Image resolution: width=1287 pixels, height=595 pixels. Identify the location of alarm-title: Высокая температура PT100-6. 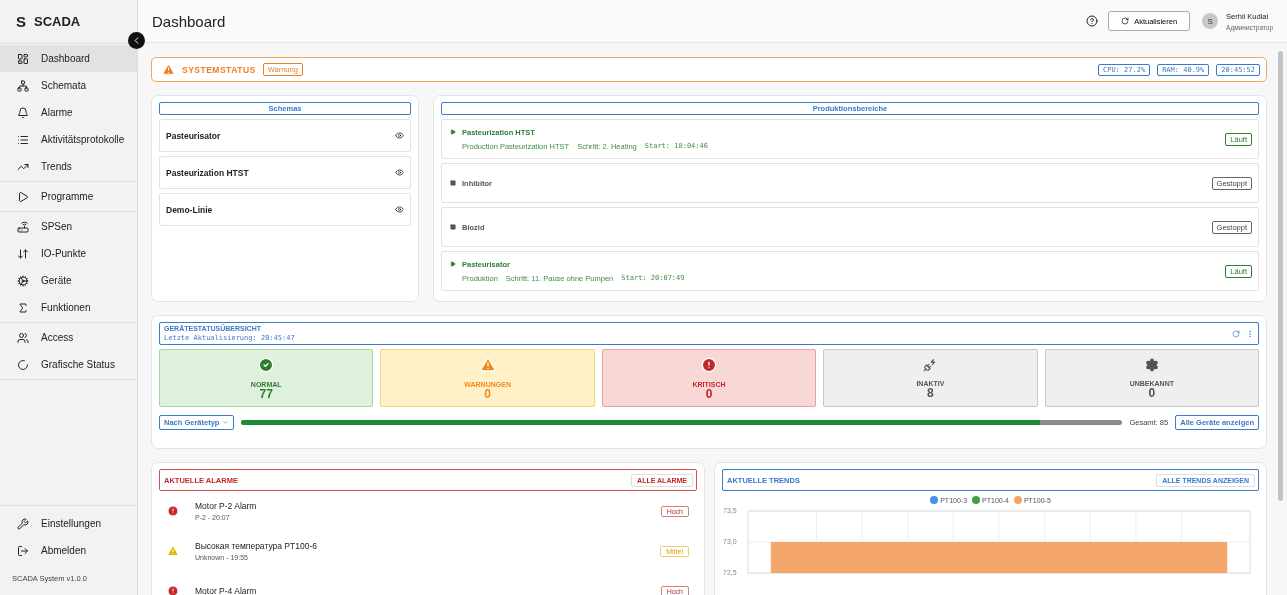
(256, 546).